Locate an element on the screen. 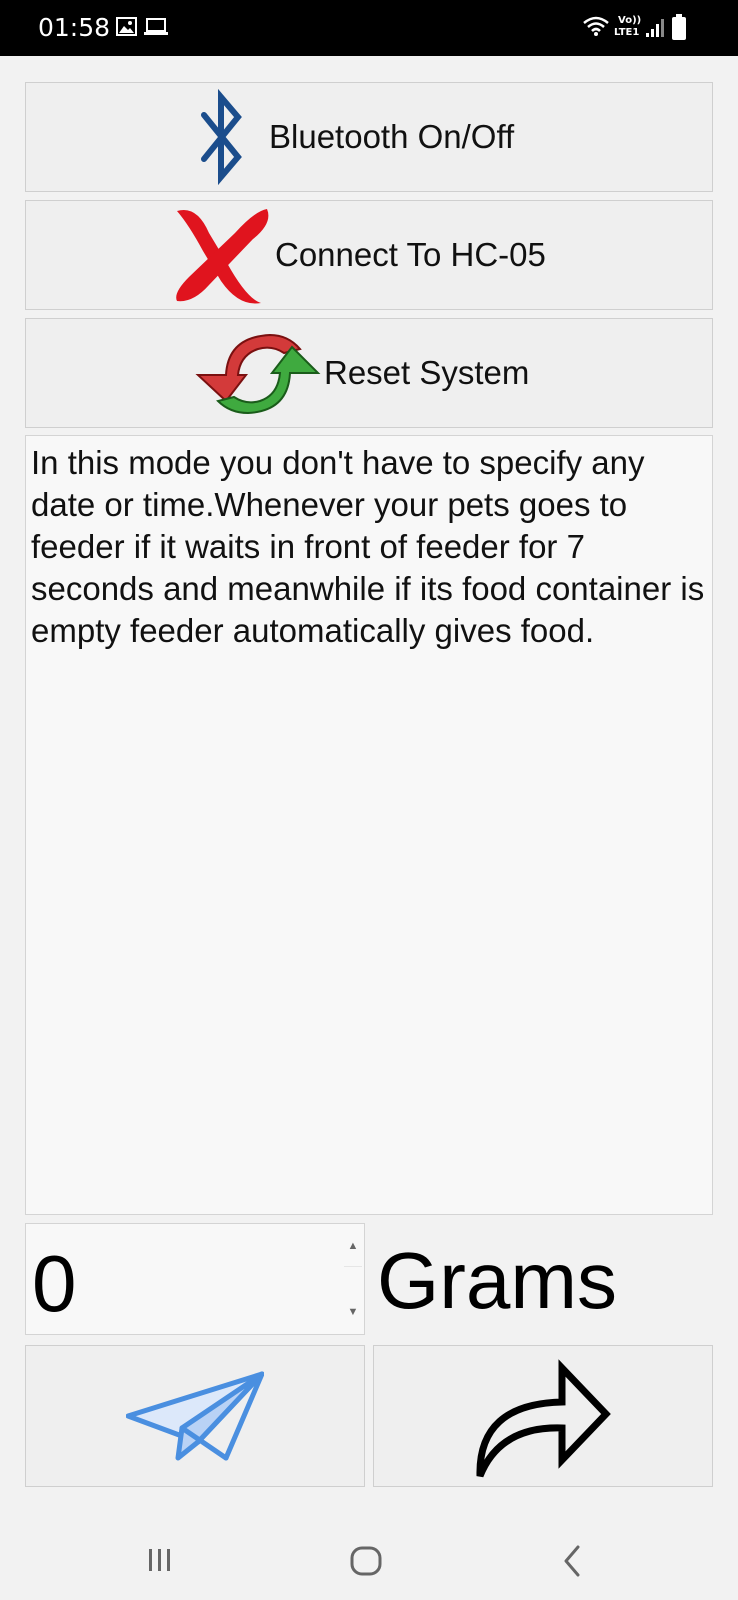 The width and height of the screenshot is (738, 1600). connect-button-label: Connect To HC-05 is located at coordinates (410, 254).